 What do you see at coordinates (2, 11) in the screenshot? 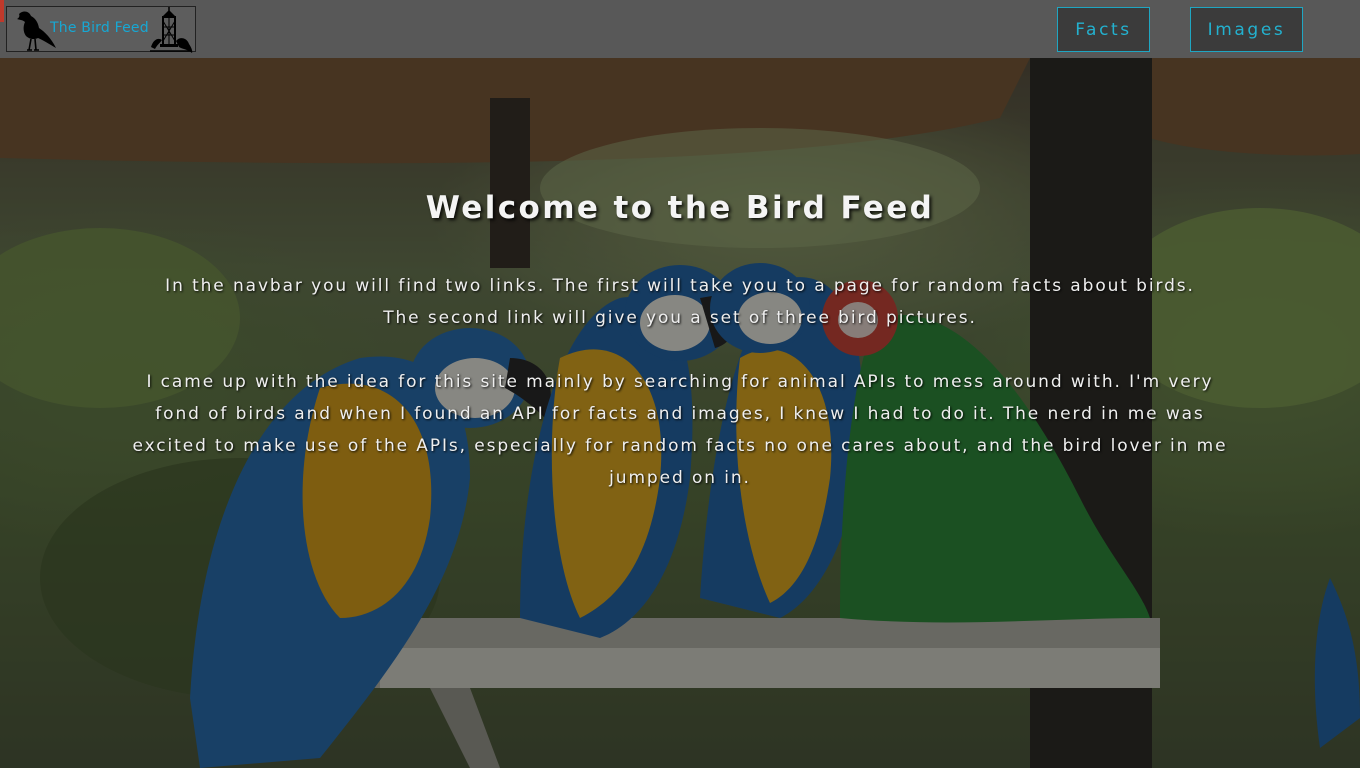
I see `navbar-accent` at bounding box center [2, 11].